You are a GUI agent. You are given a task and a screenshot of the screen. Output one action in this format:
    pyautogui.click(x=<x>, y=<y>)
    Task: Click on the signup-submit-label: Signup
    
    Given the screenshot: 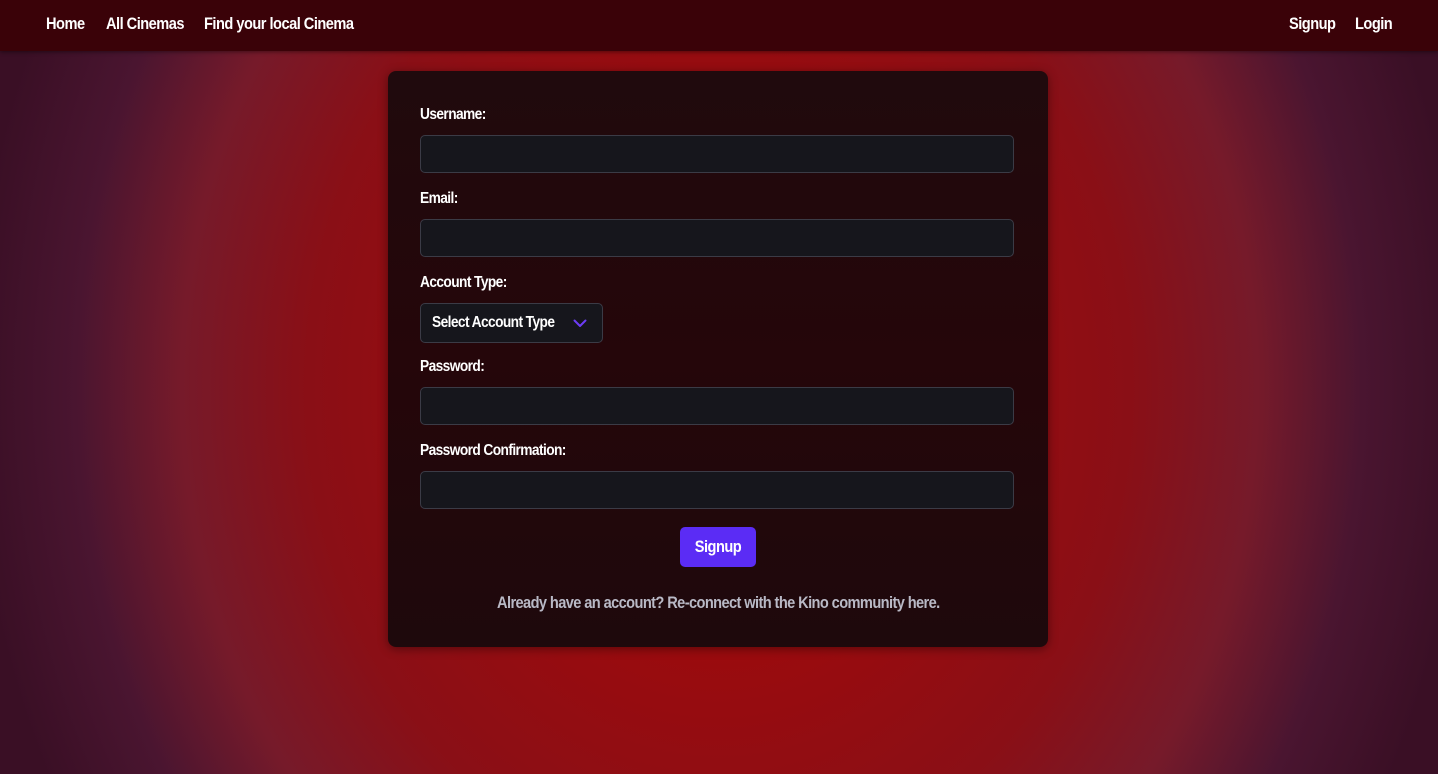 What is the action you would take?
    pyautogui.click(x=718, y=546)
    